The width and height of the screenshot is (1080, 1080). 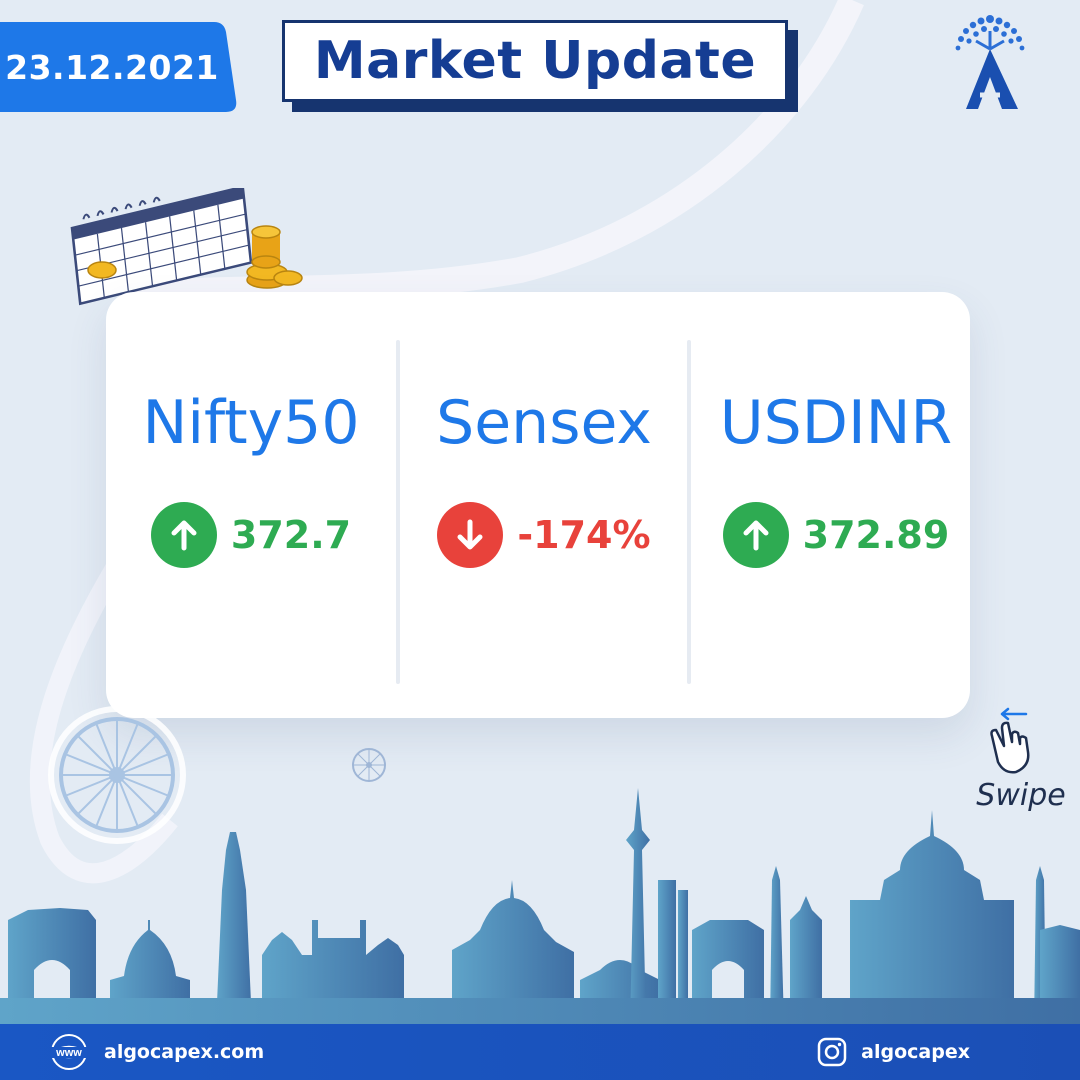 I want to click on date-badge: 23.12.2021, so click(x=119, y=67).